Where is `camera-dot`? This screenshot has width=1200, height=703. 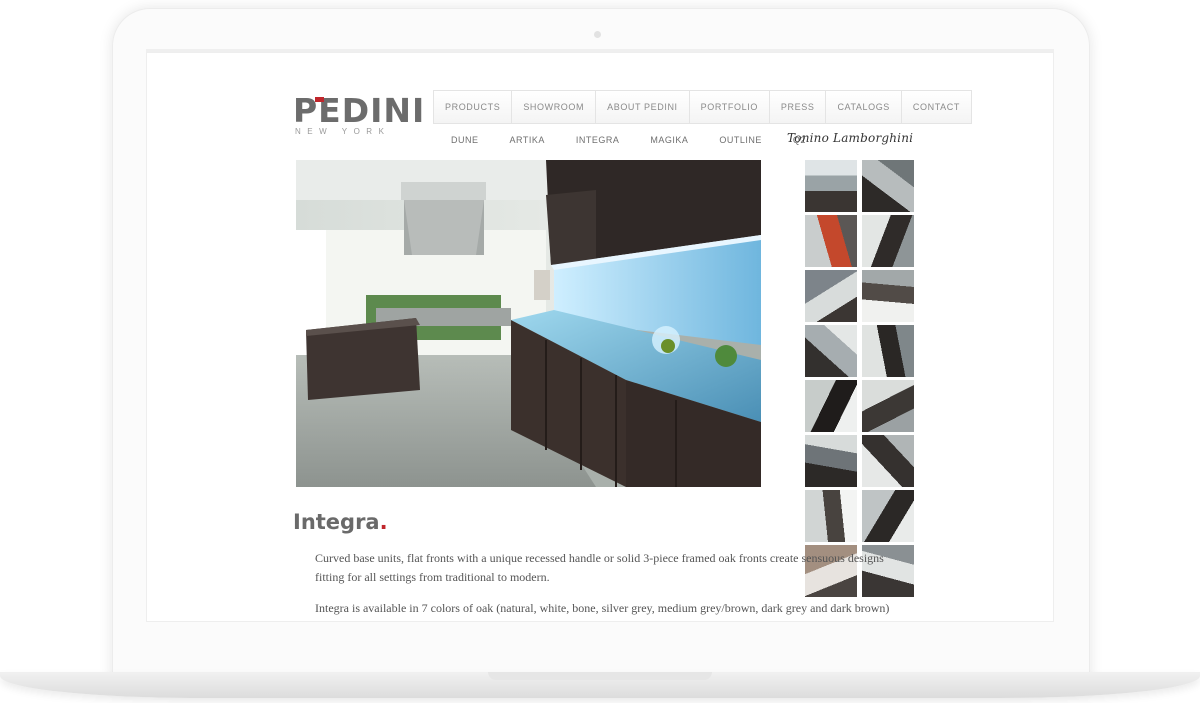
camera-dot is located at coordinates (597, 34).